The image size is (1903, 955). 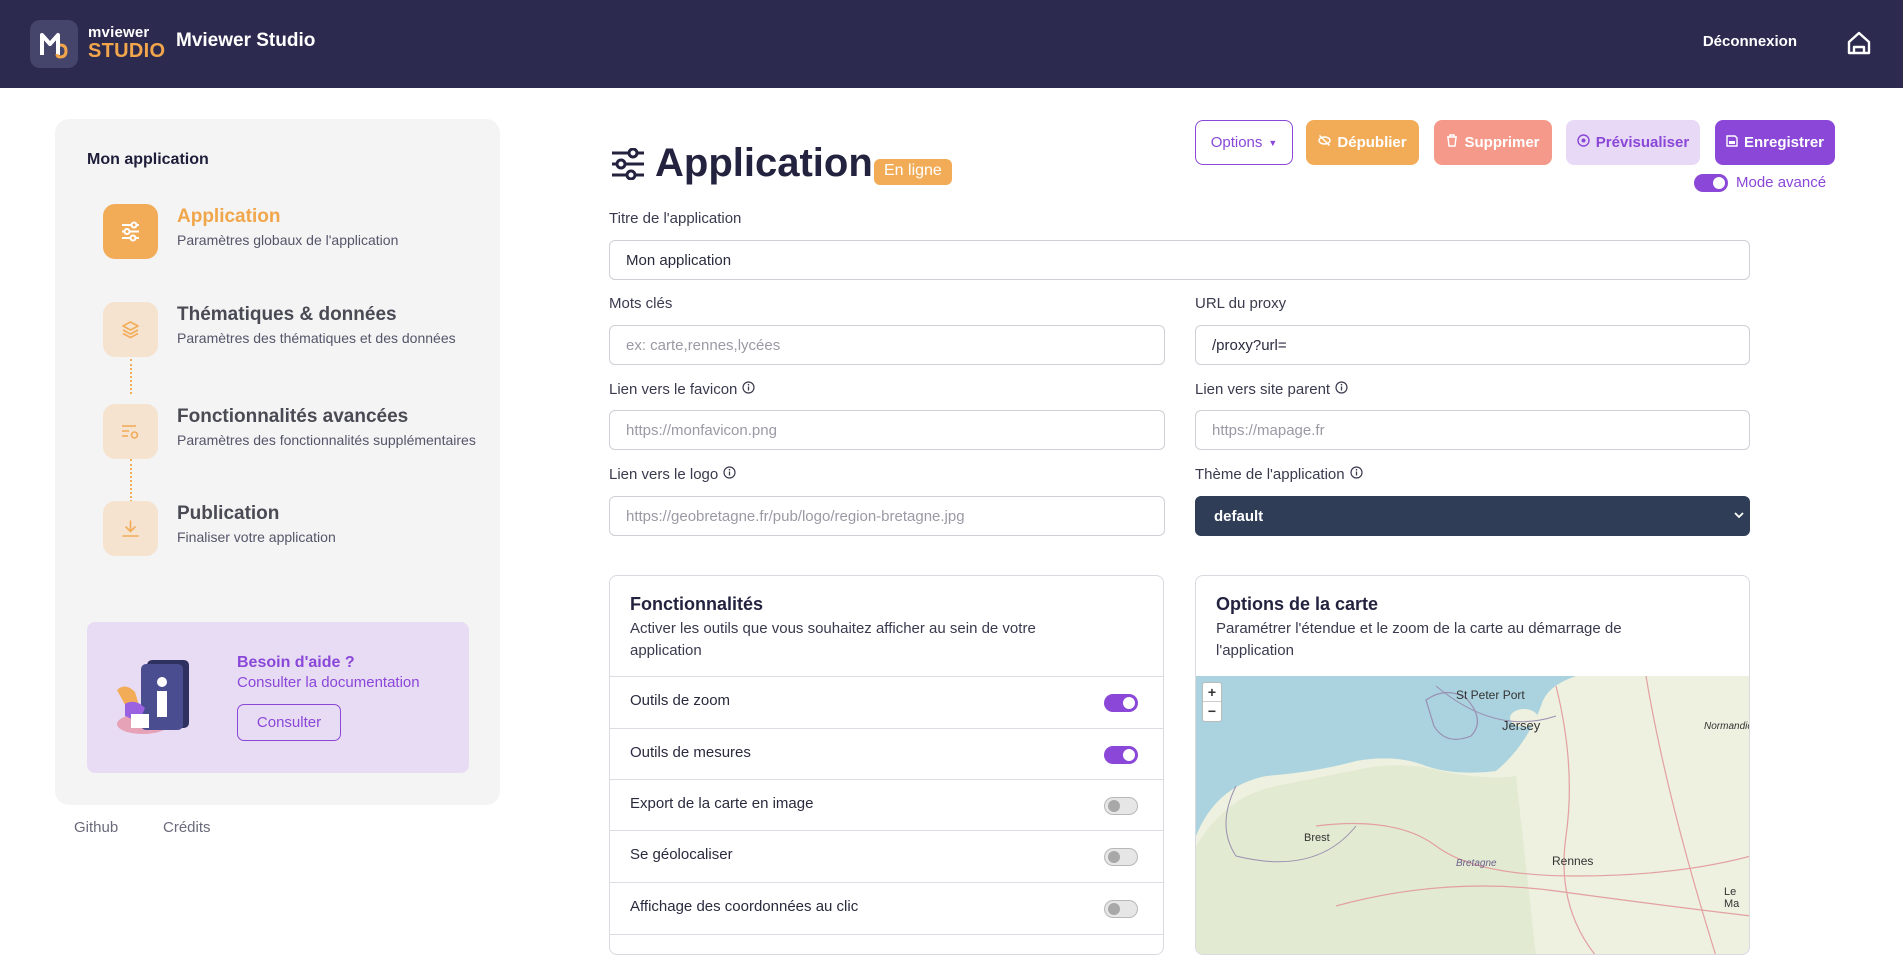 I want to click on preview-label: Prévisualiser, so click(x=1642, y=142).